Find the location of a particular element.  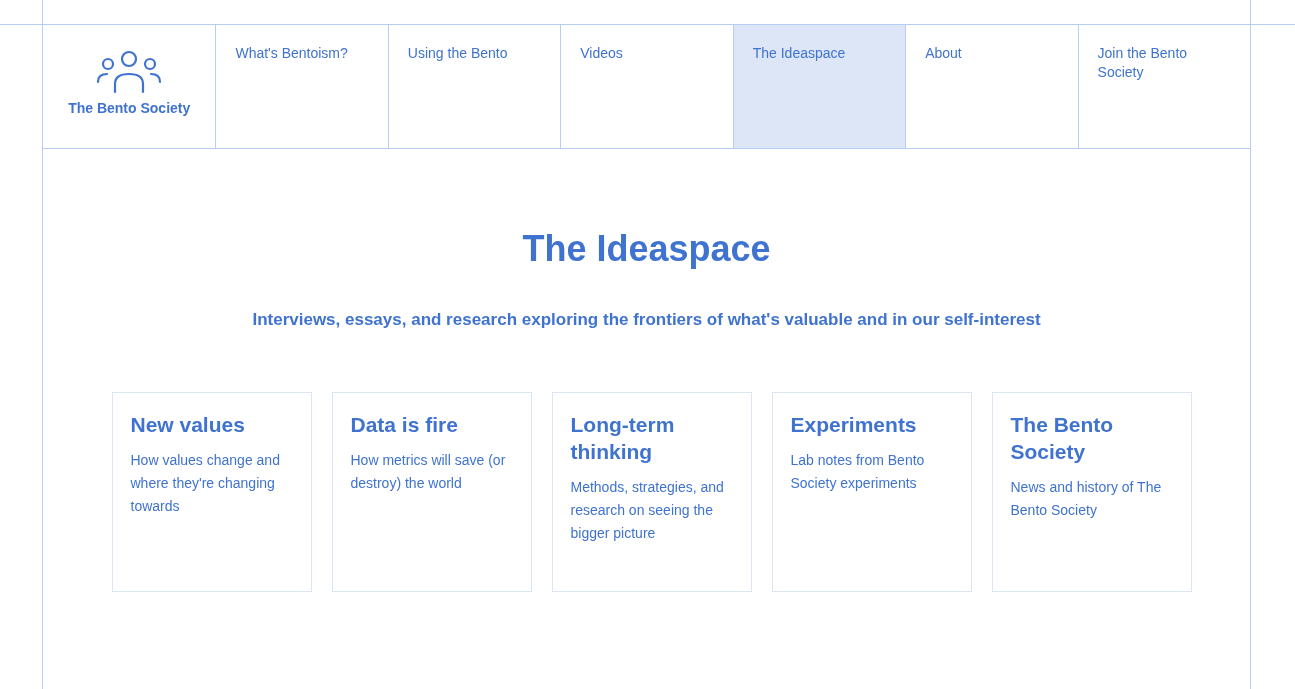

nav-link: Videos is located at coordinates (646, 86).